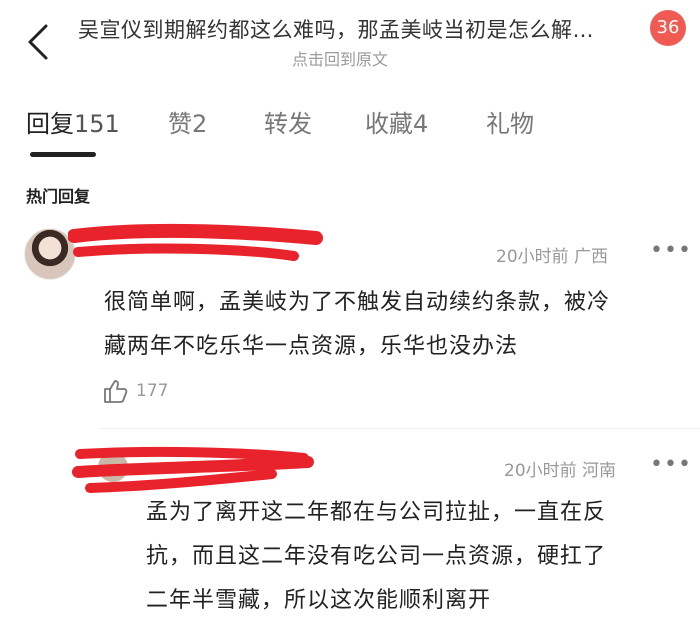 The image size is (700, 623). Describe the element at coordinates (389, 124) in the screenshot. I see `tab-label: 收藏` at that location.